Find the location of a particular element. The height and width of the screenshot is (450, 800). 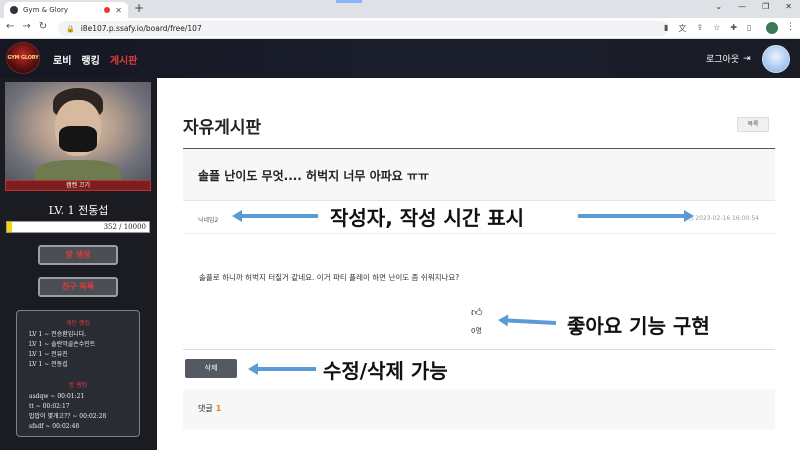

annotation-edit-delete: 수정/삭제 가능 is located at coordinates (385, 371).